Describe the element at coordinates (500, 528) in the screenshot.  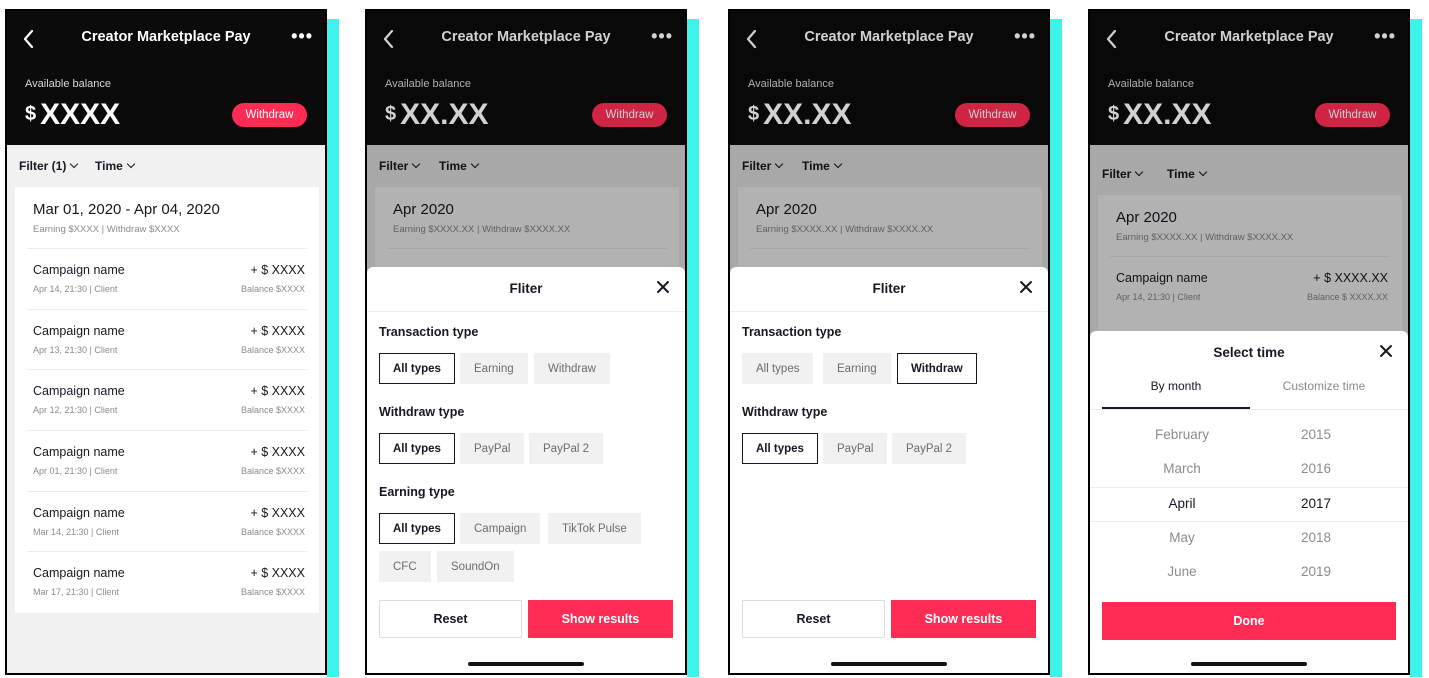
I see `chip-earning-campaign: Campaign` at that location.